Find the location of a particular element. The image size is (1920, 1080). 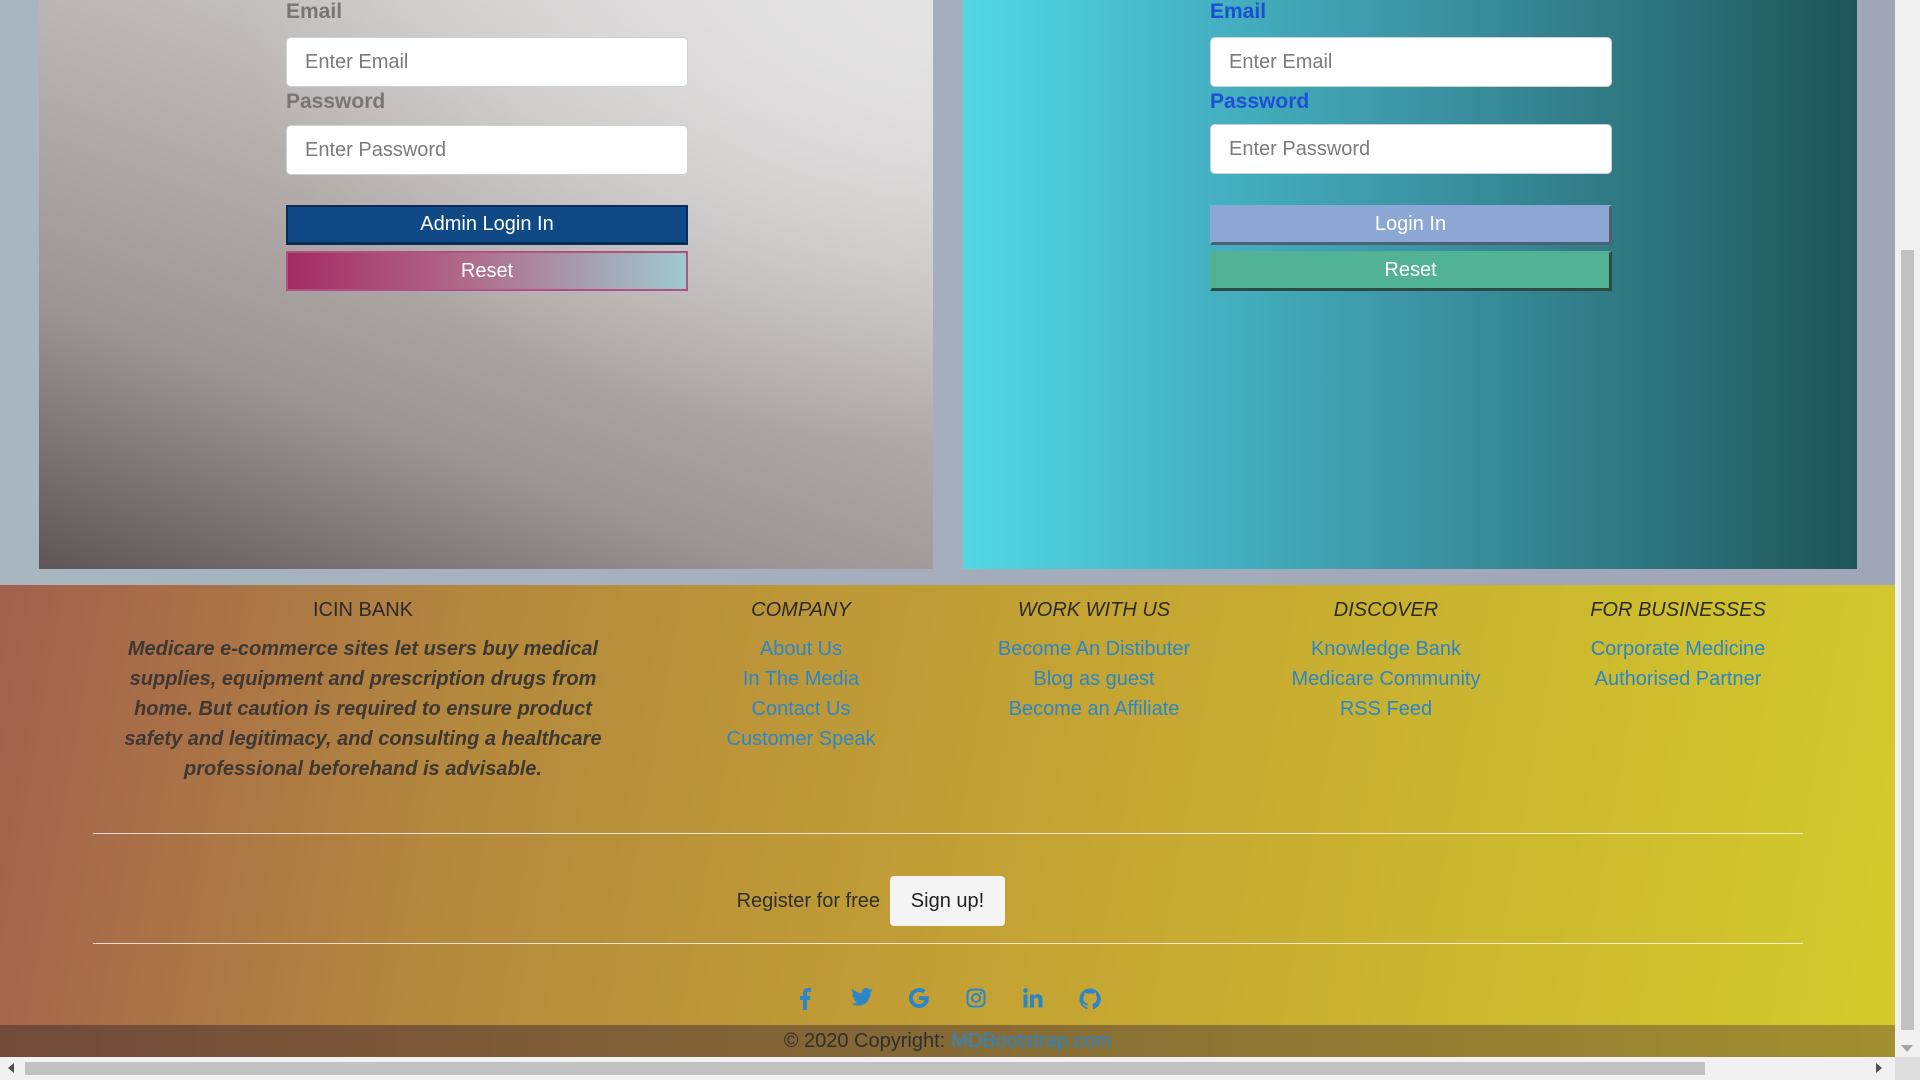

user-email-label: Email is located at coordinates (1238, 11).